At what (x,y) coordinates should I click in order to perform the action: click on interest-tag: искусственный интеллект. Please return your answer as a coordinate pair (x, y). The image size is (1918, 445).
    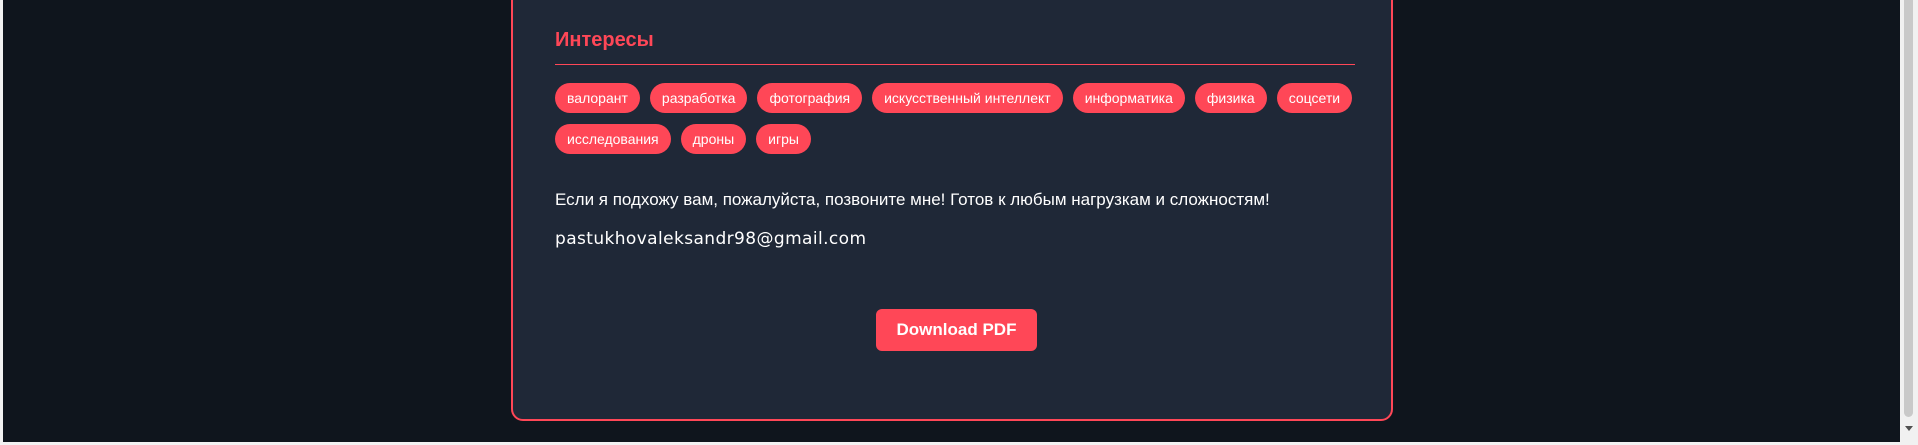
    Looking at the image, I should click on (967, 98).